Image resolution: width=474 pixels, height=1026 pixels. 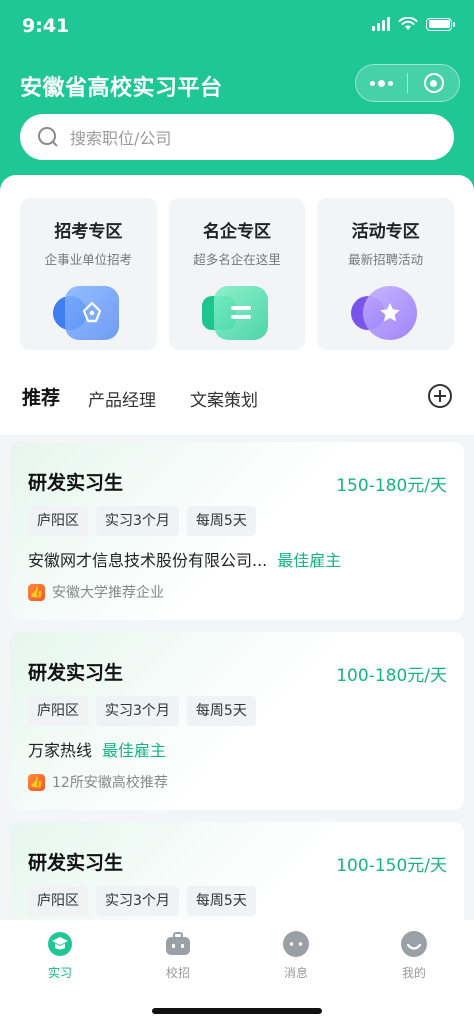 I want to click on job-salary: 150-180元/天, so click(x=391, y=486).